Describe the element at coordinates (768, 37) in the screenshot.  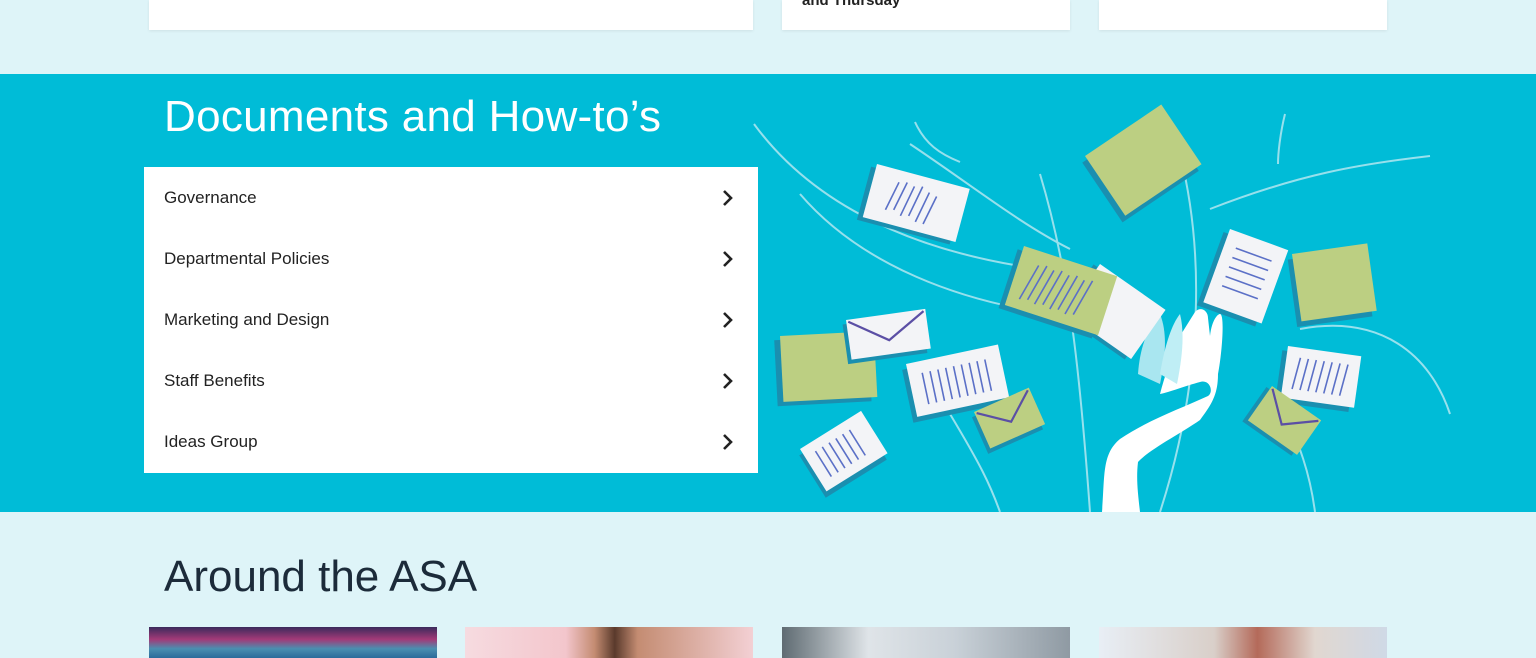
I see `top-cards-band: and Thursday` at that location.